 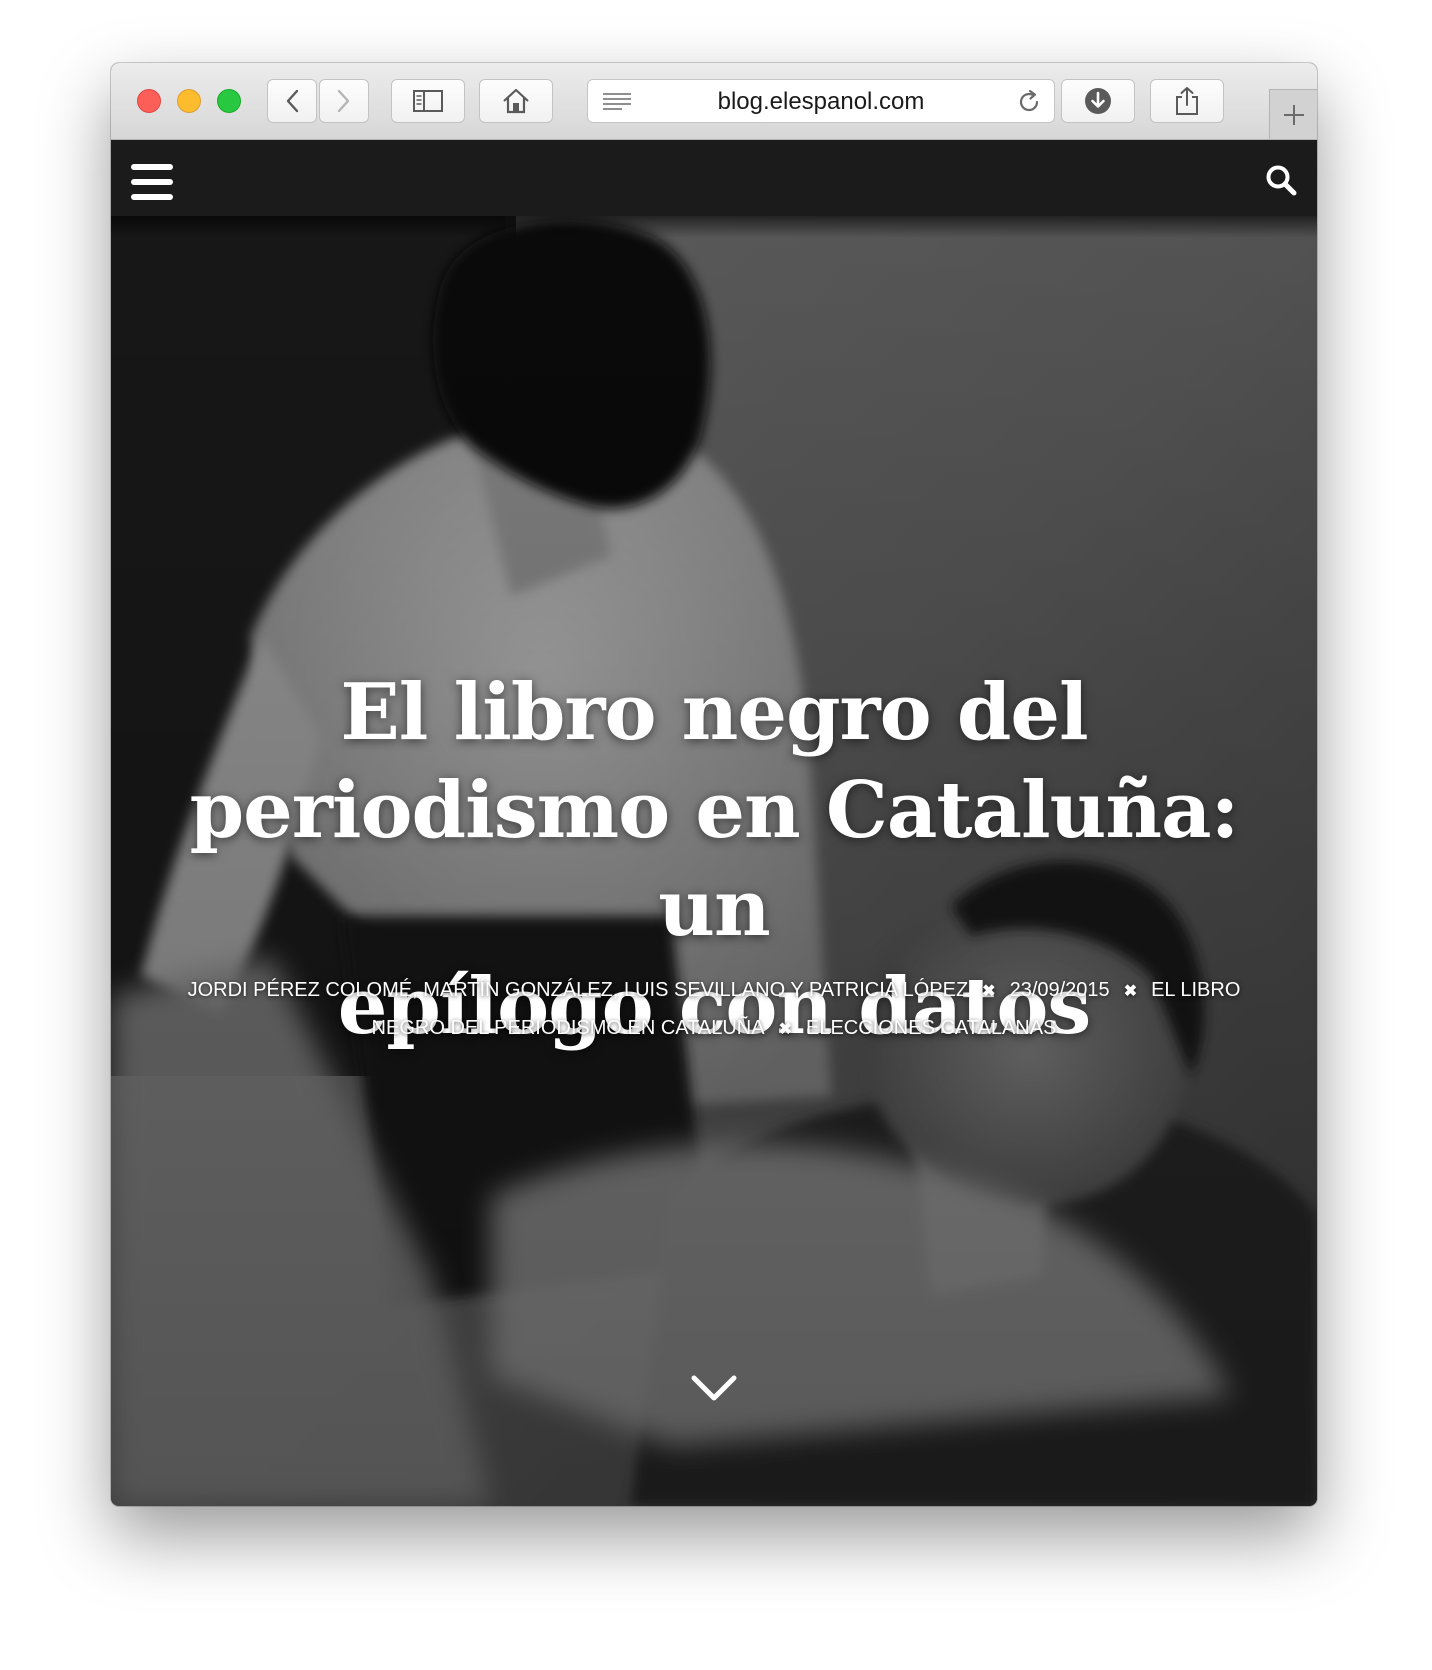 I want to click on sidebar-icon, so click(x=428, y=101).